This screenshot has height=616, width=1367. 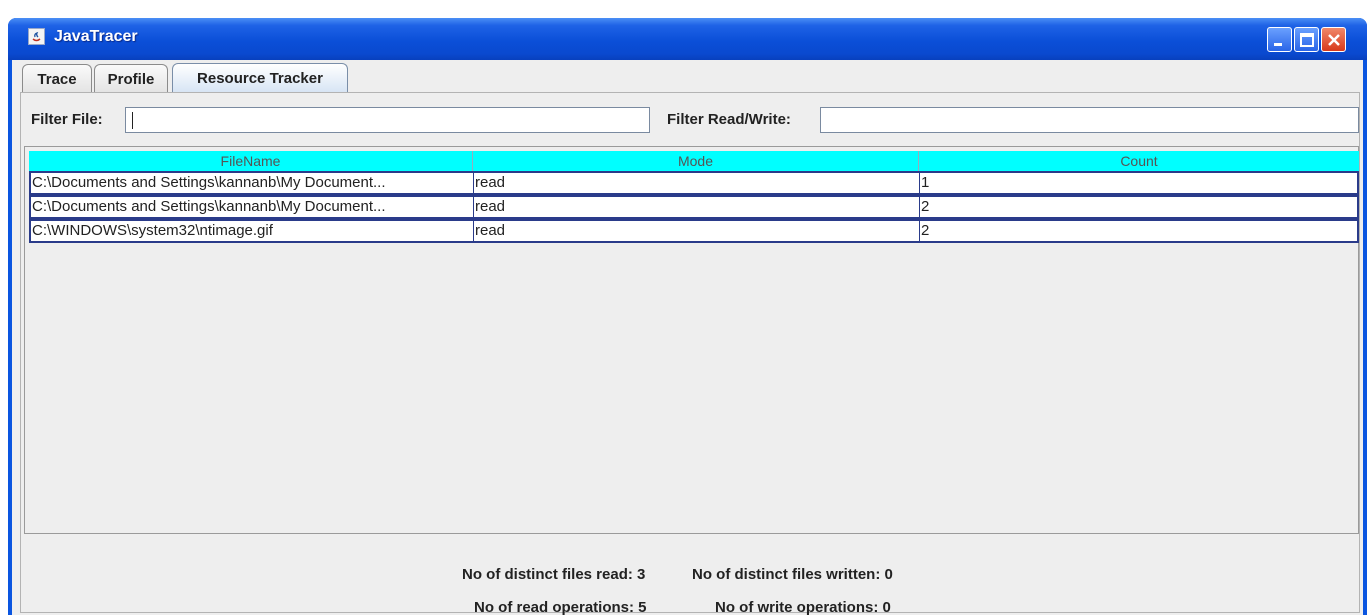 What do you see at coordinates (687, 39) in the screenshot?
I see `title-bar: JavaTracer` at bounding box center [687, 39].